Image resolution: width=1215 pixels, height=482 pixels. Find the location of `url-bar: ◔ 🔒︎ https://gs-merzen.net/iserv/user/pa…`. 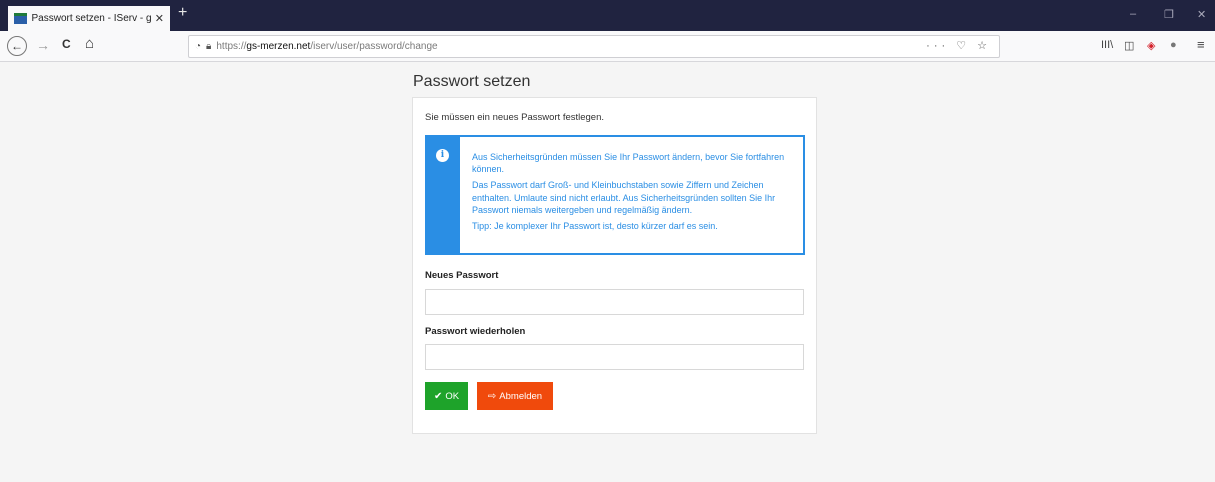

url-bar: ◔ 🔒︎ https://gs-merzen.net/iserv/user/pa… is located at coordinates (594, 46).